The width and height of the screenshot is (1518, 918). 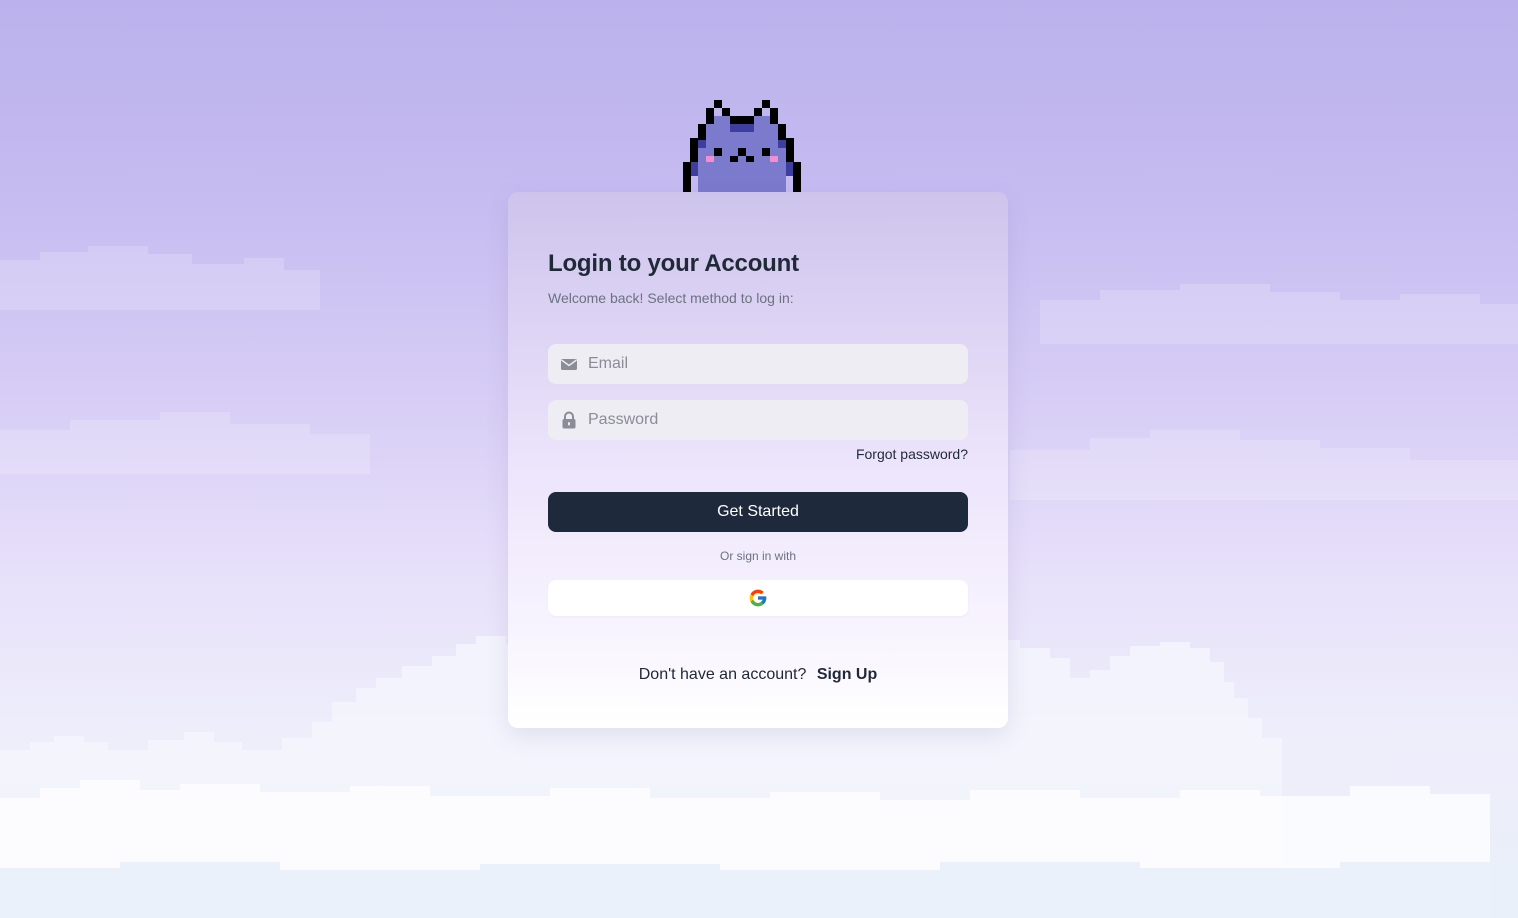 I want to click on email-input, so click(x=773, y=364).